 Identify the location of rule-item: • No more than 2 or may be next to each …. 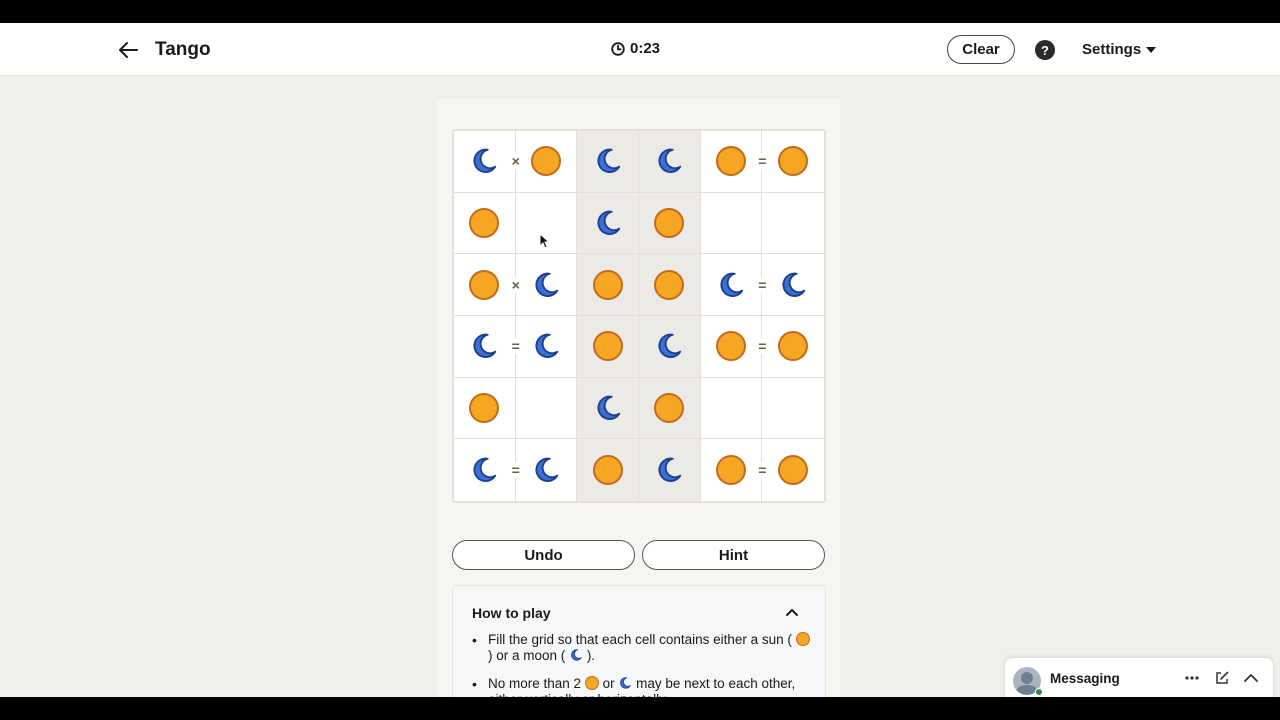
(642, 686).